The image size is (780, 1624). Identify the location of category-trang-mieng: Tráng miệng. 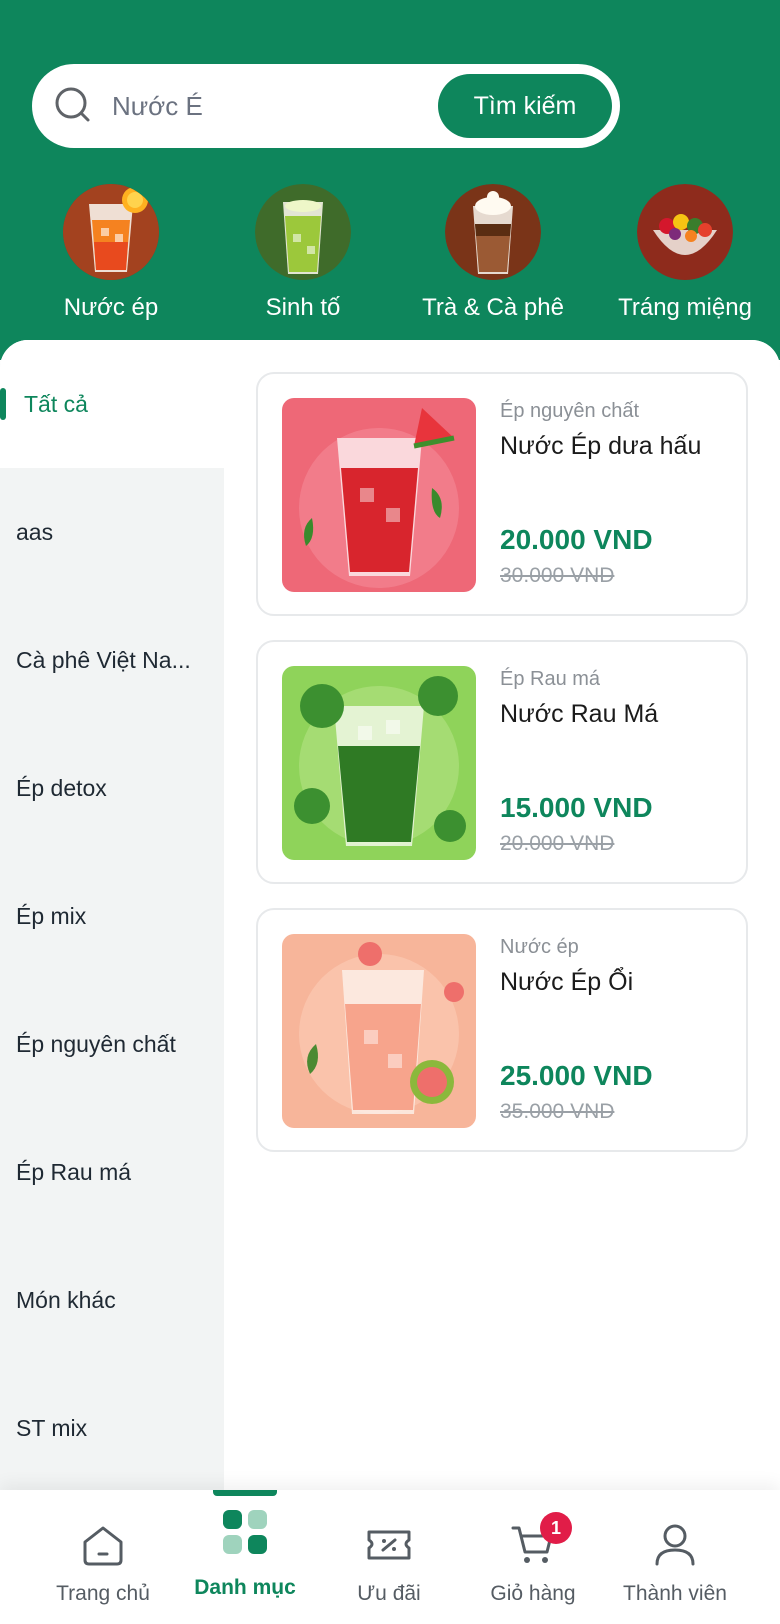
(685, 251).